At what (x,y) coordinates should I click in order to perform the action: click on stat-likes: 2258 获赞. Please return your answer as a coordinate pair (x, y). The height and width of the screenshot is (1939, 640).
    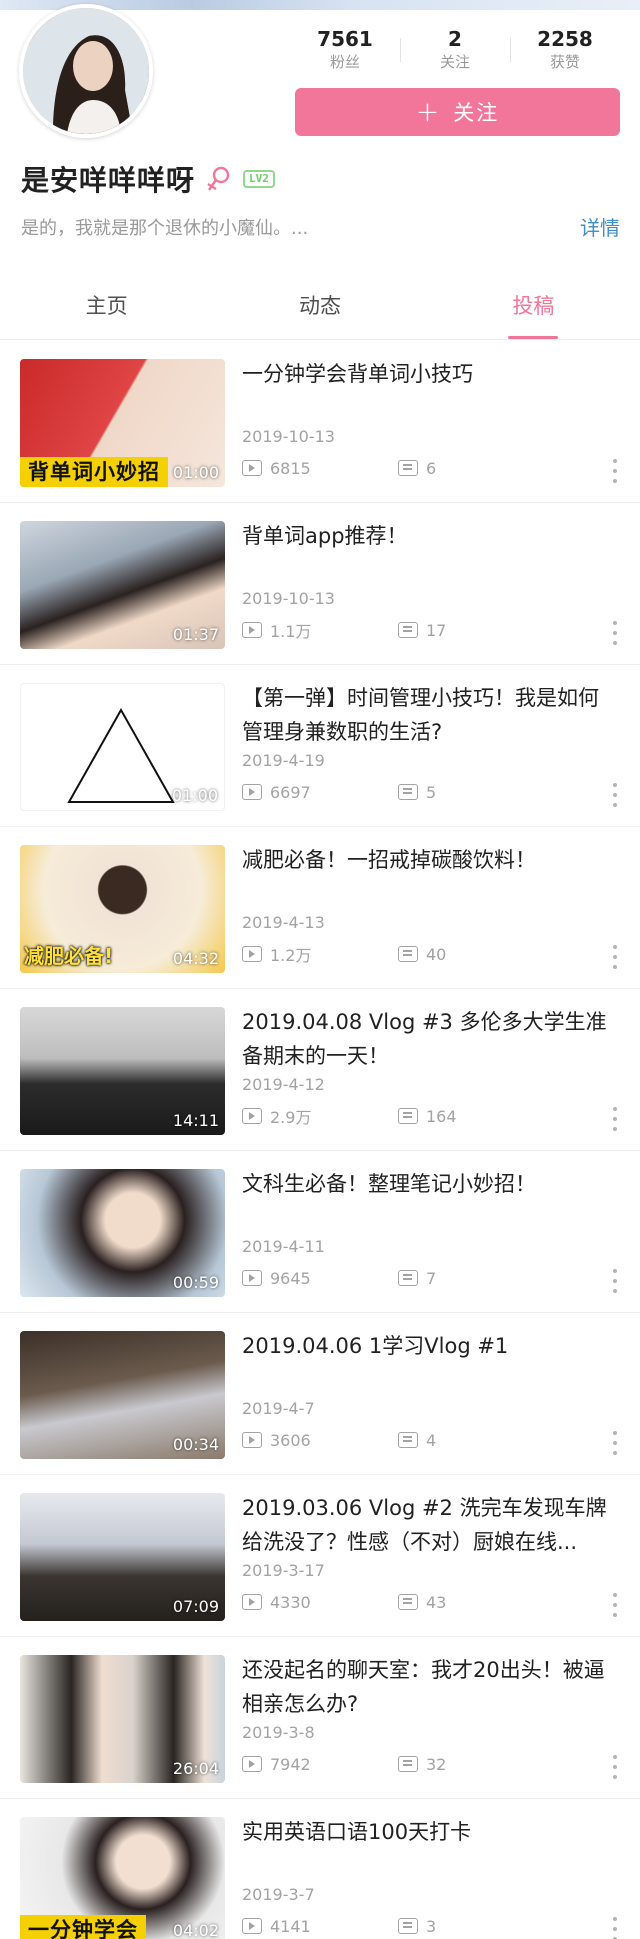
    Looking at the image, I should click on (565, 52).